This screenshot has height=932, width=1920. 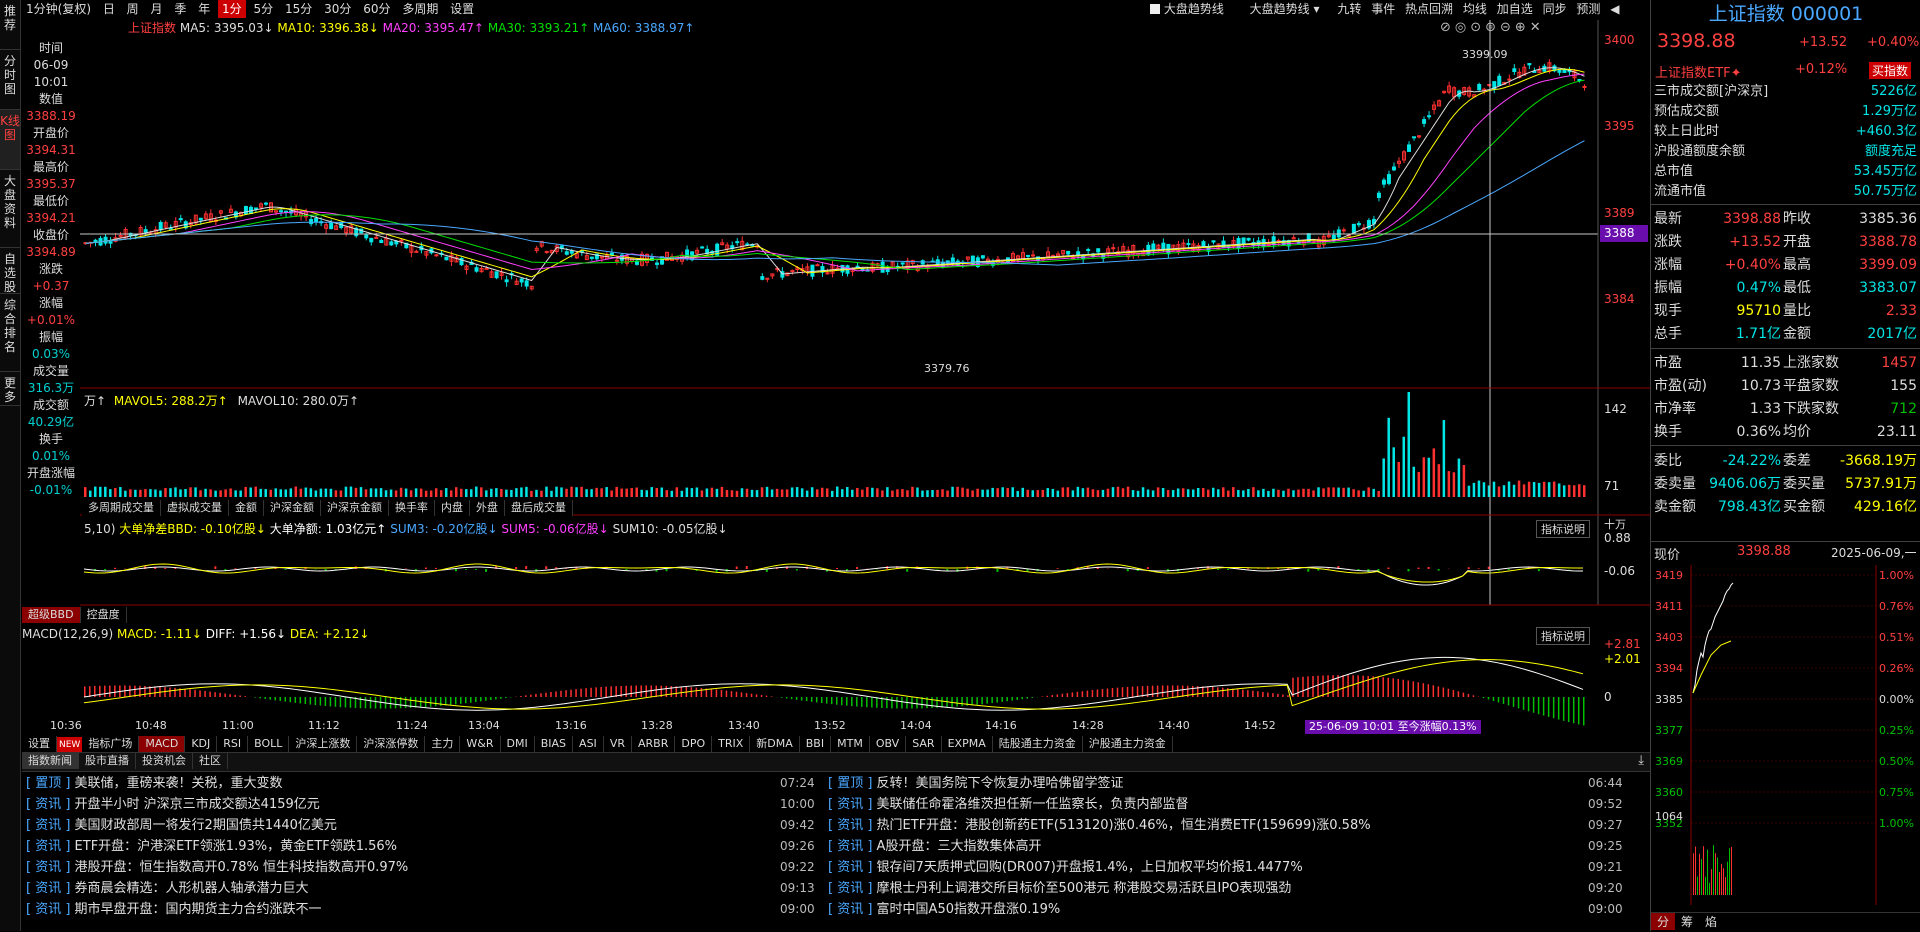 I want to click on ind-tab: BOLL, so click(x=268, y=744).